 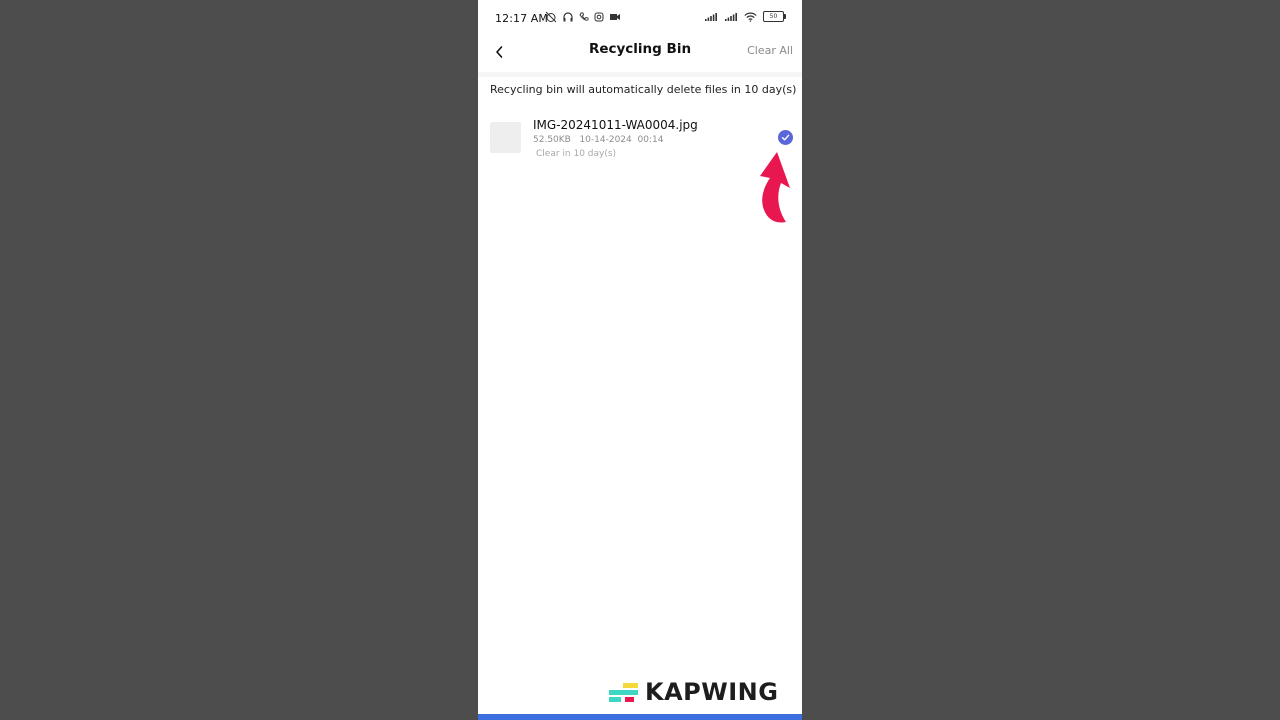 I want to click on alarm-off-icon, so click(x=551, y=17).